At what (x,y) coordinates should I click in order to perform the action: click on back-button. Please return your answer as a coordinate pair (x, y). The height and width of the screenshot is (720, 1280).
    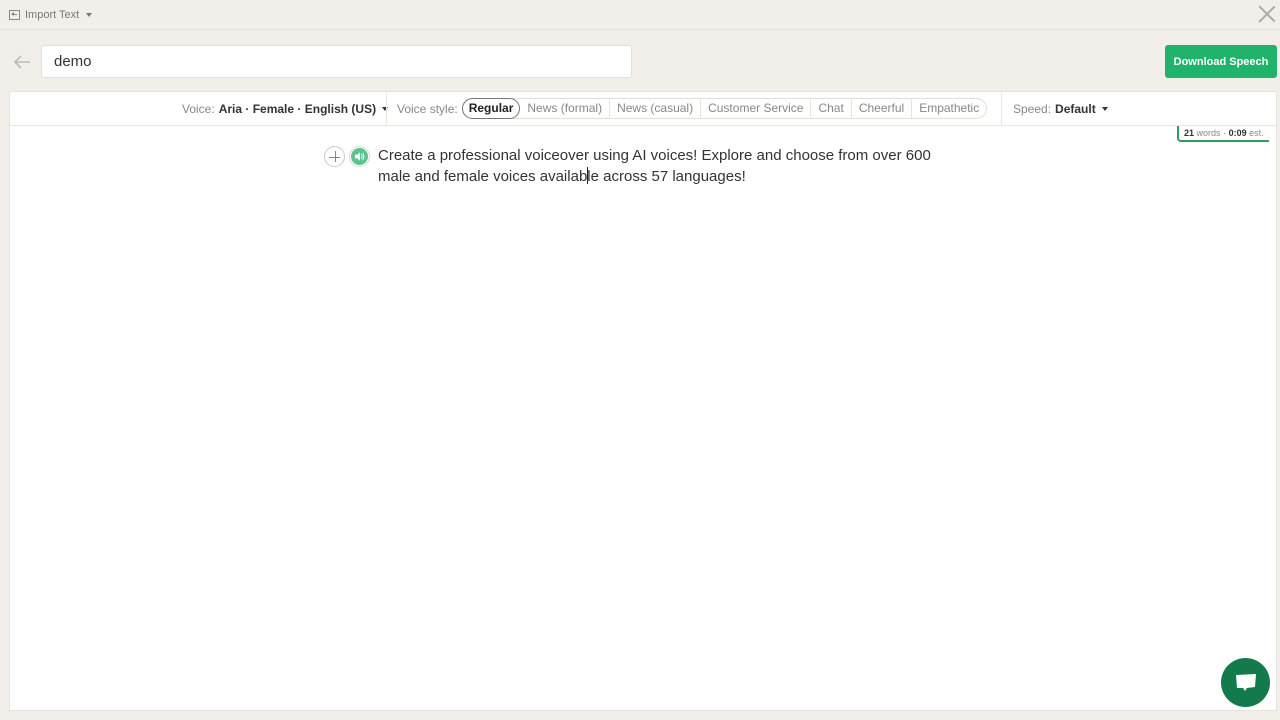
    Looking at the image, I should click on (22, 62).